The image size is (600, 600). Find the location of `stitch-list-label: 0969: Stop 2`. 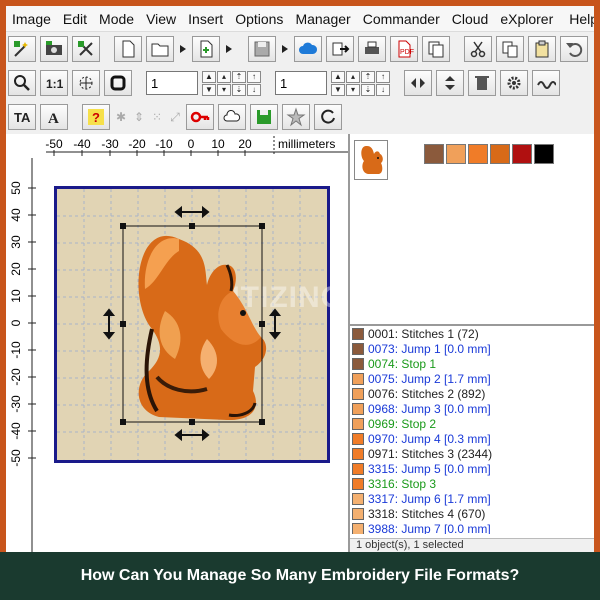

stitch-list-label: 0969: Stop 2 is located at coordinates (402, 423).